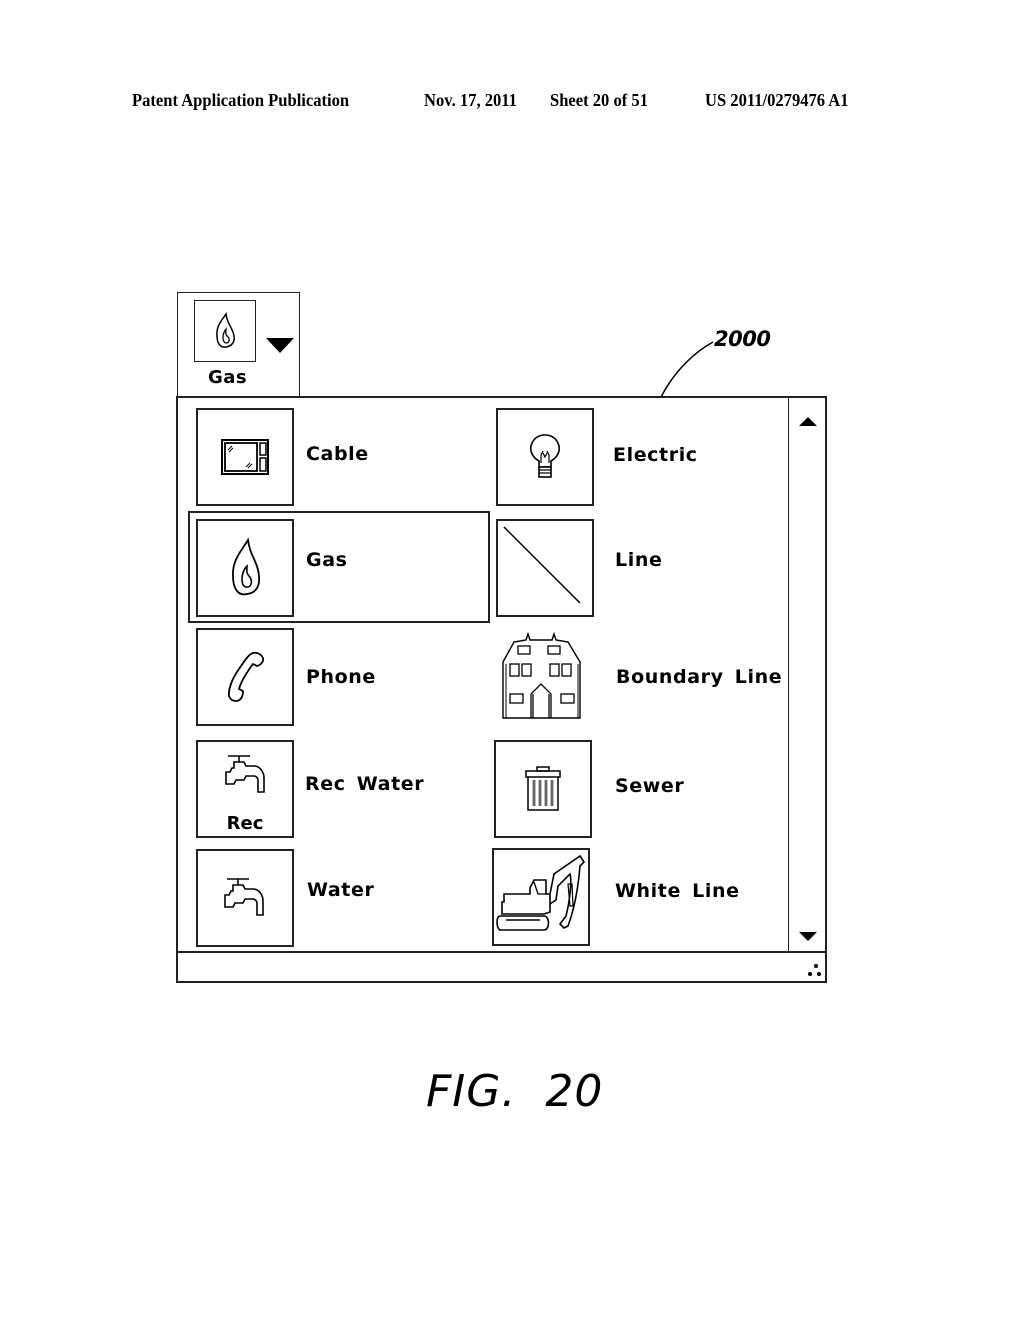 This screenshot has width=1024, height=1320. I want to click on lightbulb-icon, so click(545, 456).